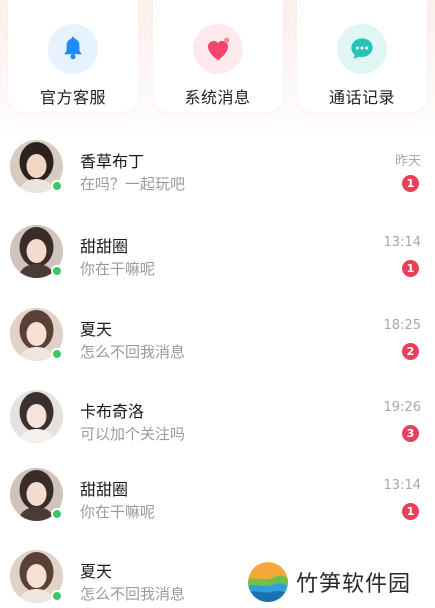 The width and height of the screenshot is (435, 608). I want to click on bell-icon, so click(73, 49).